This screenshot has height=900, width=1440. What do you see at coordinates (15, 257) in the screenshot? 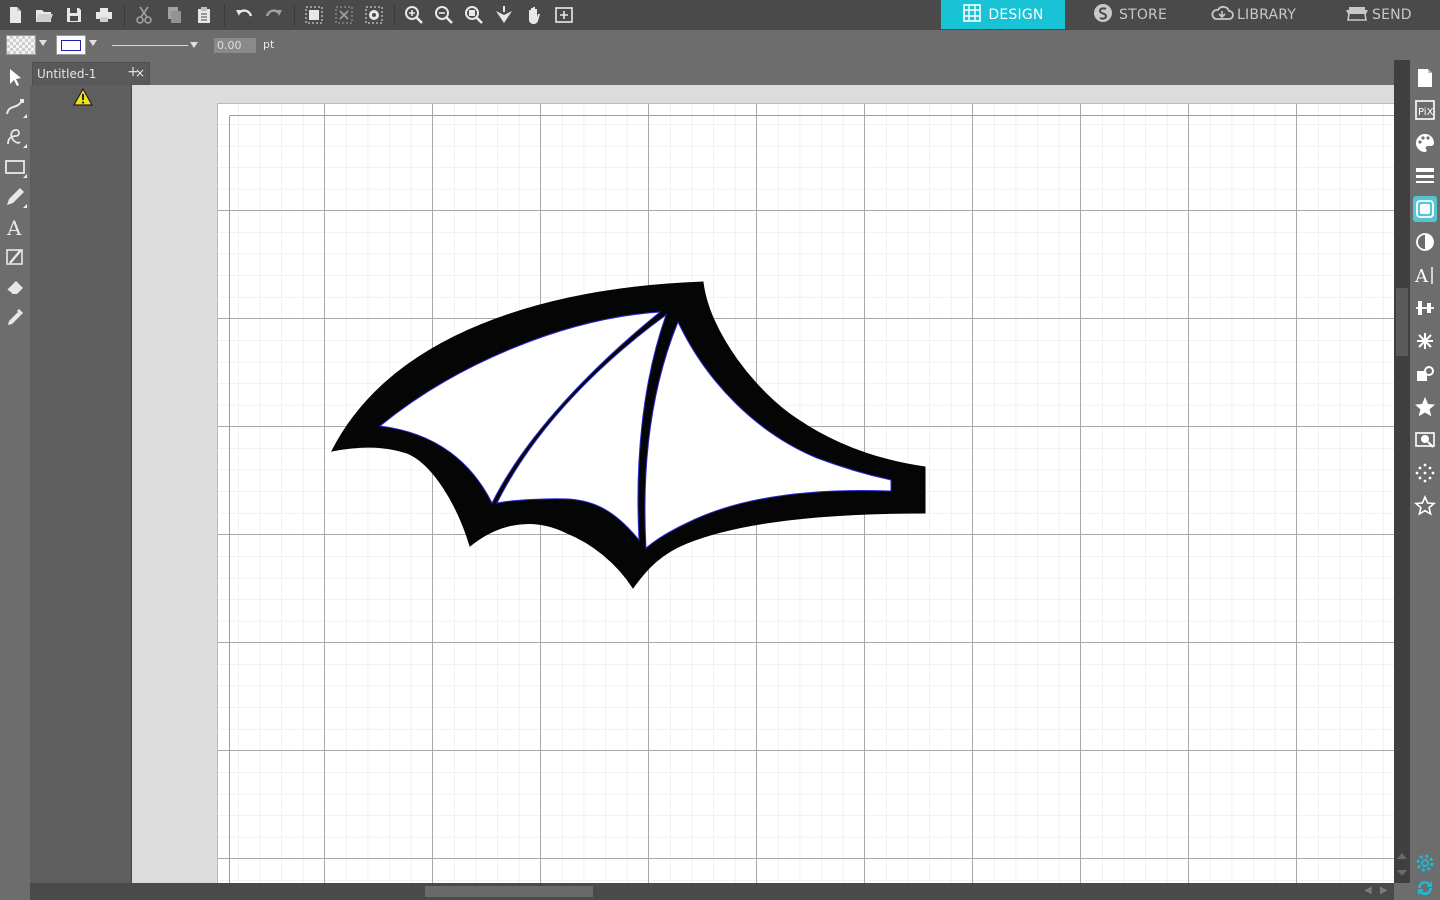
I see `knife-icon` at bounding box center [15, 257].